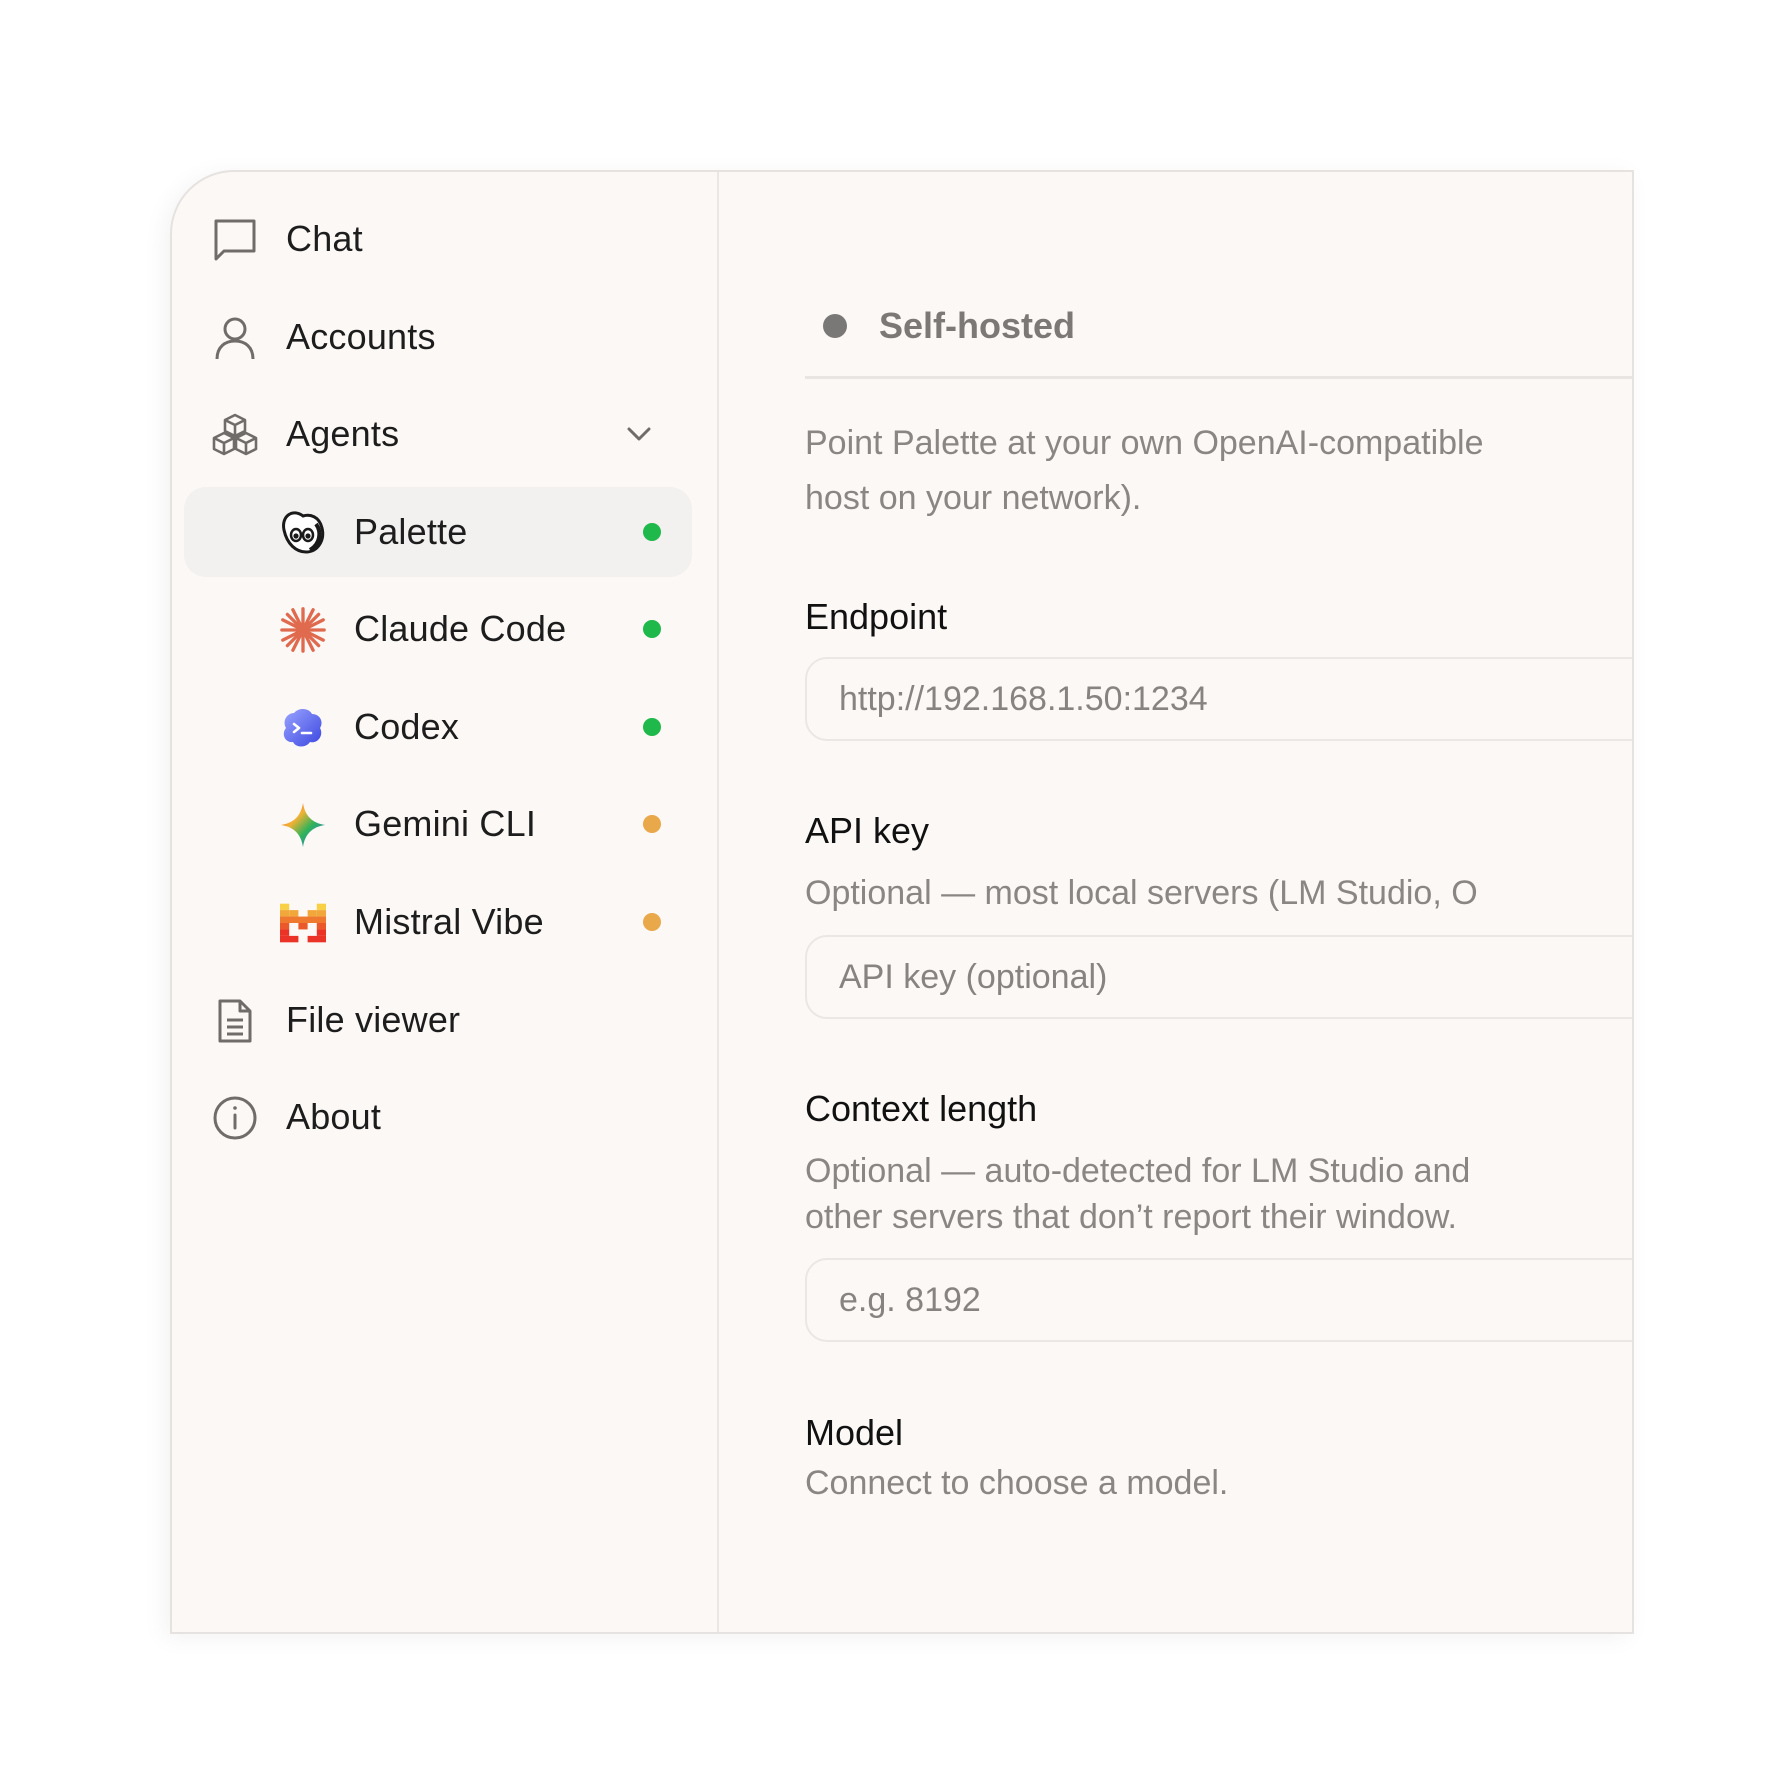 The height and width of the screenshot is (1780, 1780). What do you see at coordinates (460, 628) in the screenshot?
I see `sidebar-item-label: Claude Code` at bounding box center [460, 628].